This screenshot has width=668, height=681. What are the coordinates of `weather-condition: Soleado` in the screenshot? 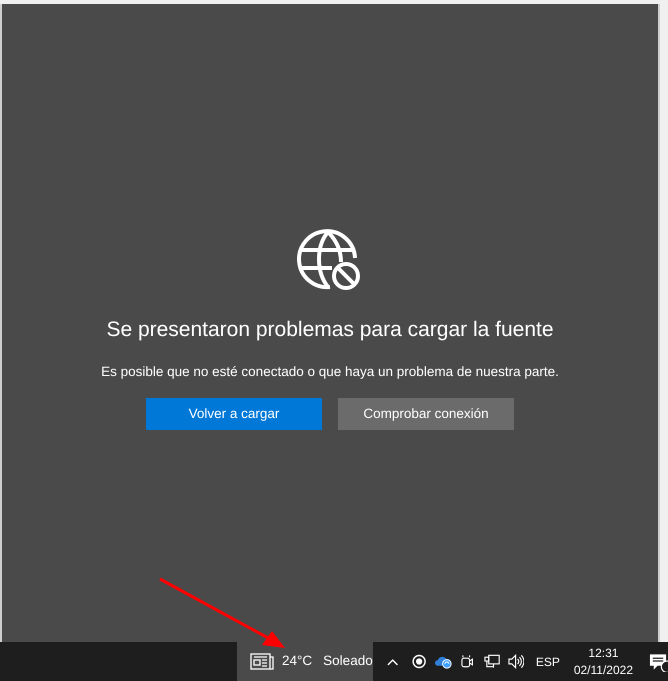 It's located at (348, 661).